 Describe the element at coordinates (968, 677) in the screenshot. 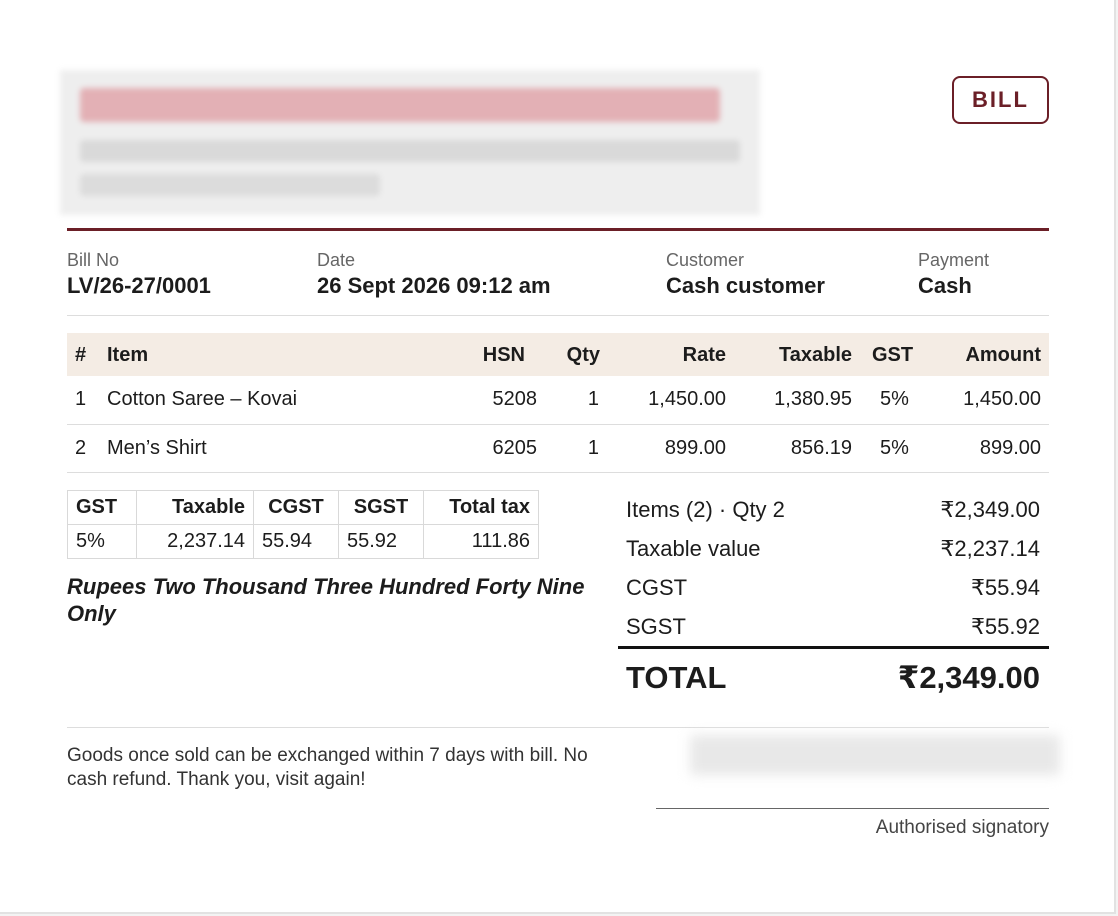

I see `total-value: ₹2,349.00` at that location.